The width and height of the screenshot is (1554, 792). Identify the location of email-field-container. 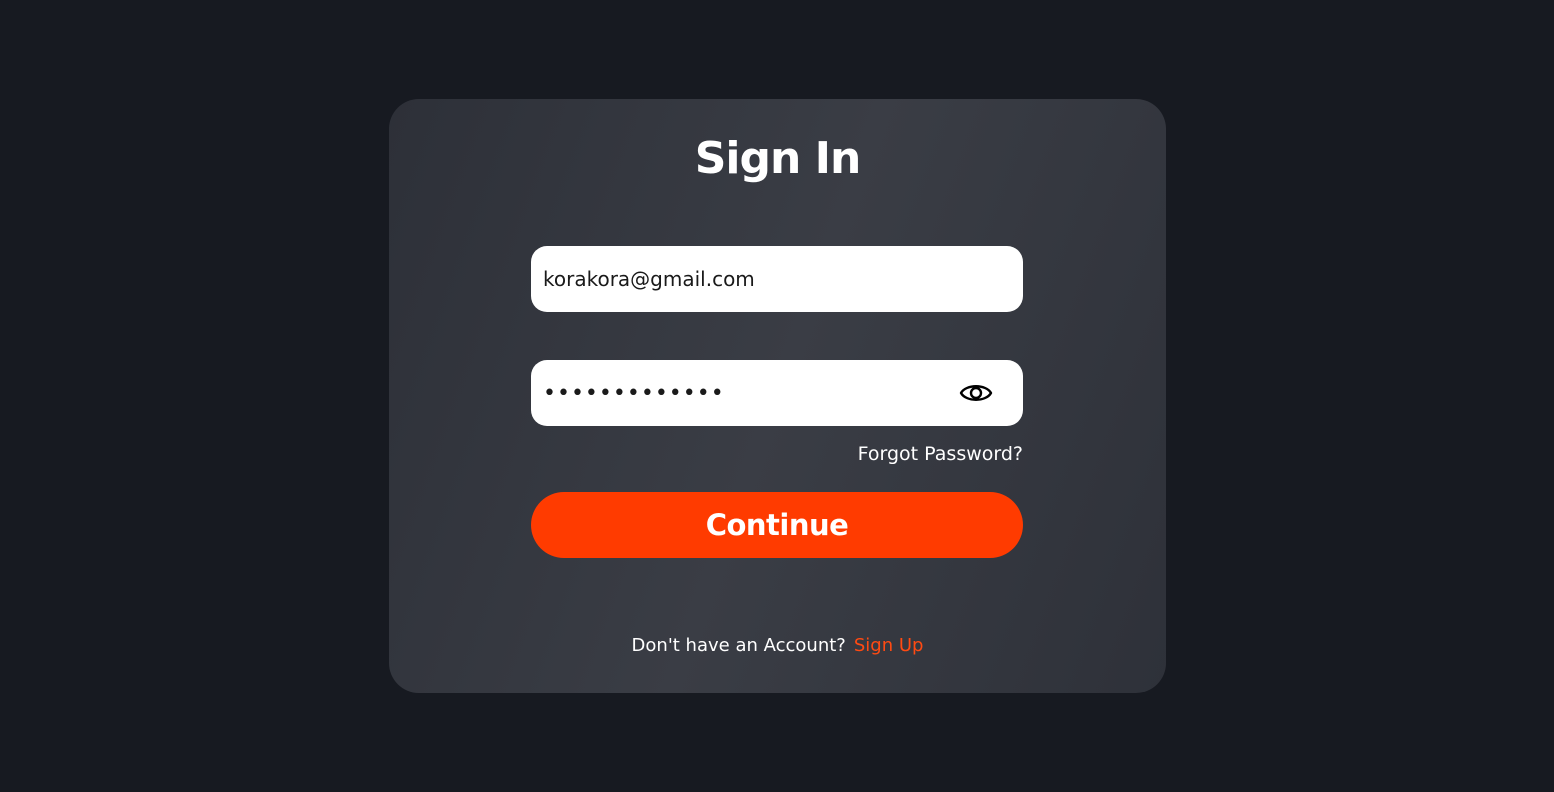
(777, 279).